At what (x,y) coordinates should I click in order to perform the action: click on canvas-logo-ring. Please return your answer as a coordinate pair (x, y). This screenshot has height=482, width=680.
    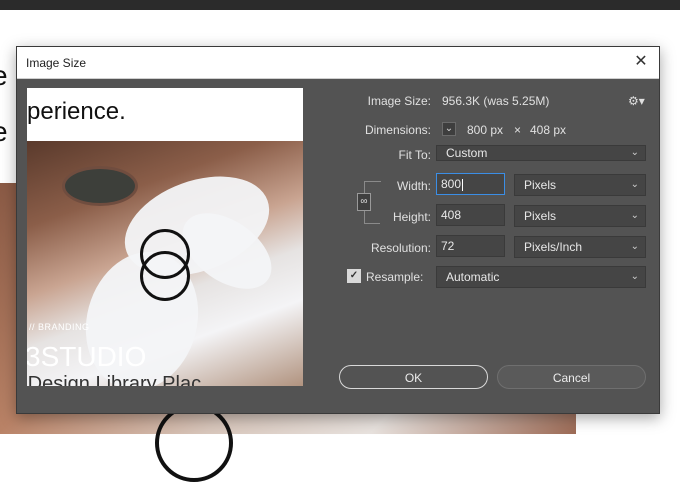
    Looking at the image, I should click on (194, 443).